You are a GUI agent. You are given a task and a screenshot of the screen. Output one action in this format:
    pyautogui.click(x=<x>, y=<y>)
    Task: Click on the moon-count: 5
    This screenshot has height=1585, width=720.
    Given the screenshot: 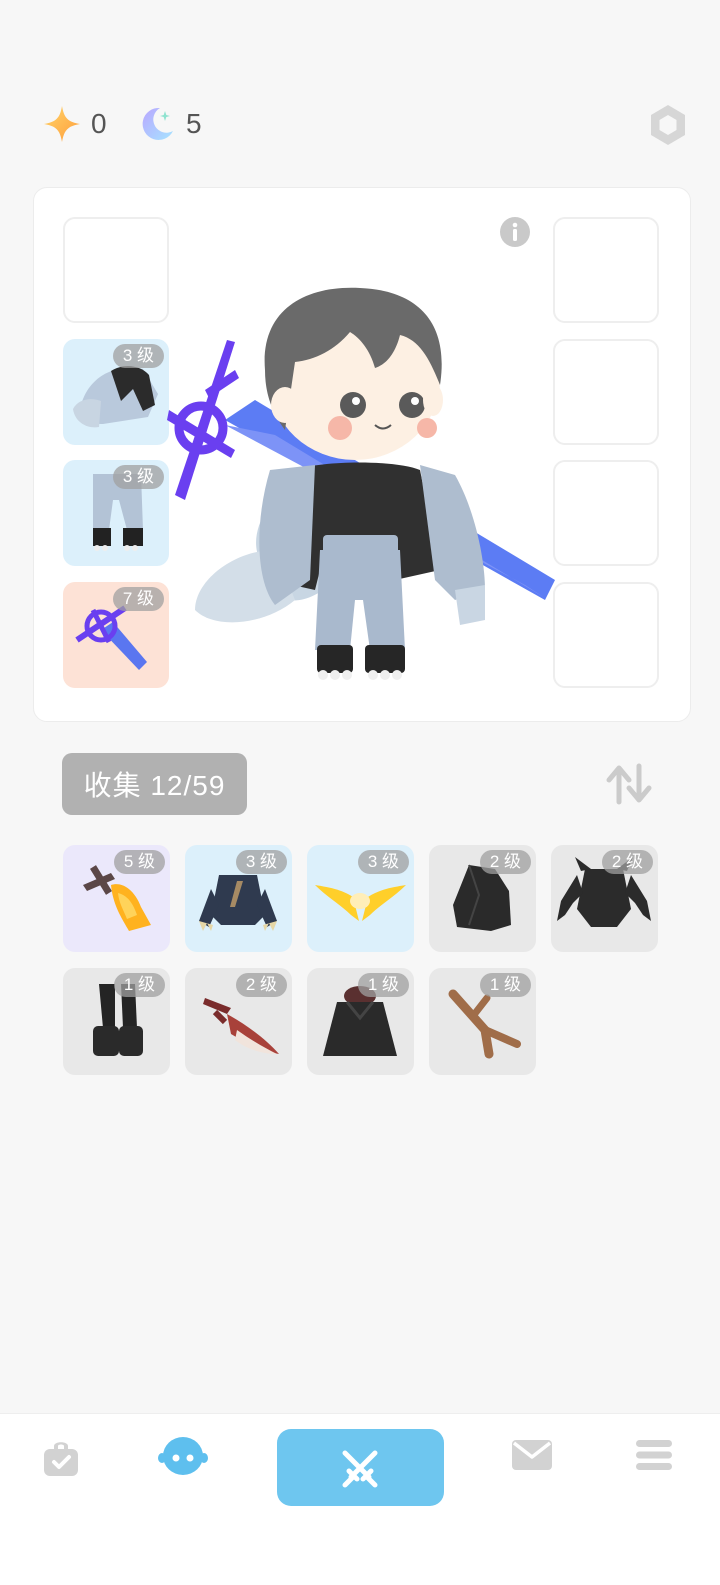 What is the action you would take?
    pyautogui.click(x=194, y=123)
    